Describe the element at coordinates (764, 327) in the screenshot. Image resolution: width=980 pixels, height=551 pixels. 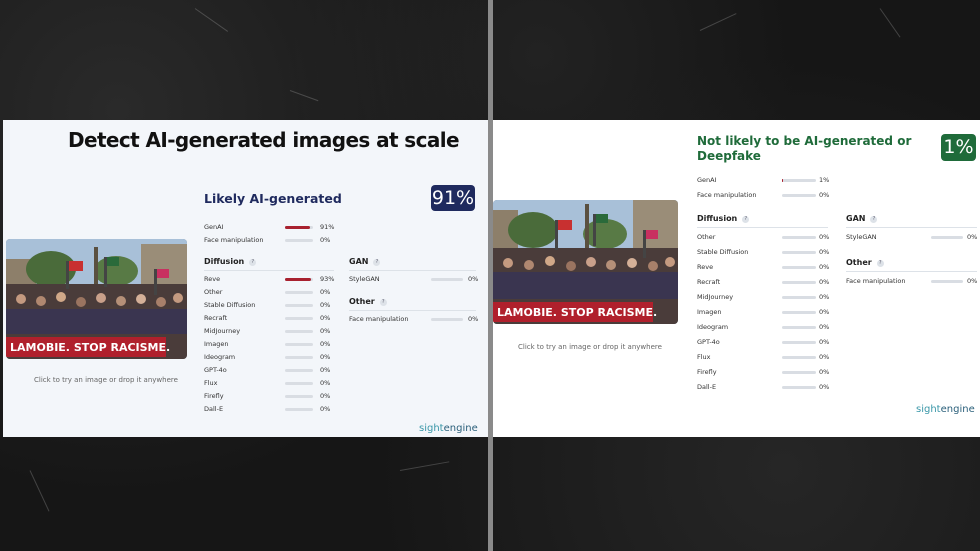
I see `score-row: Ideogram 0%` at that location.